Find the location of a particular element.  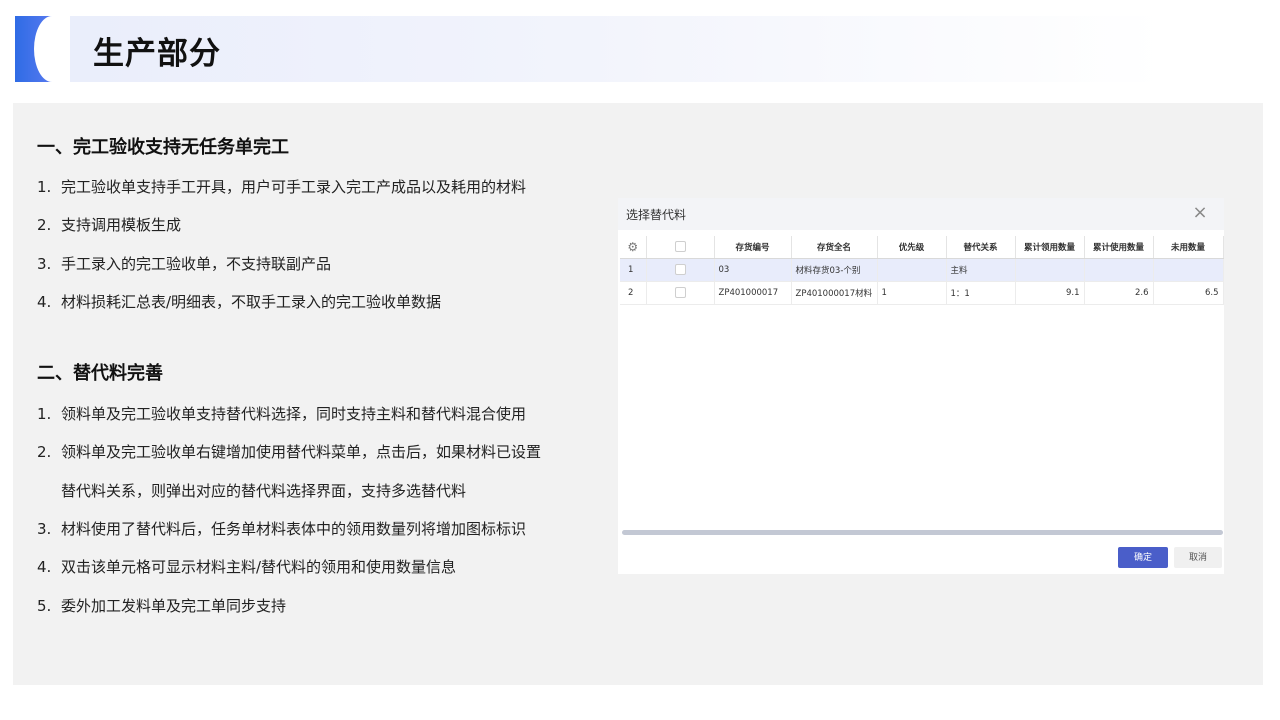

list-item: 4. 双击该单元格可显示材料主料/替代料的领用和使用数量信息 is located at coordinates (247, 567).